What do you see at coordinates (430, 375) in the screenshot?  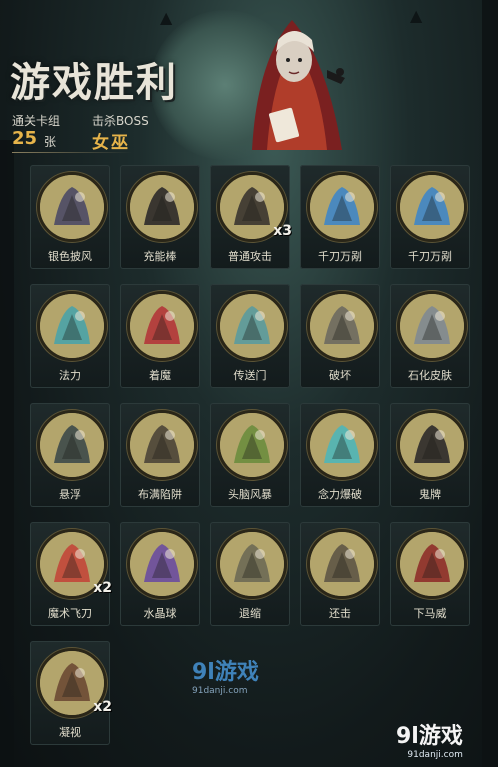 I see `skill-card-name: 石化皮肤` at bounding box center [430, 375].